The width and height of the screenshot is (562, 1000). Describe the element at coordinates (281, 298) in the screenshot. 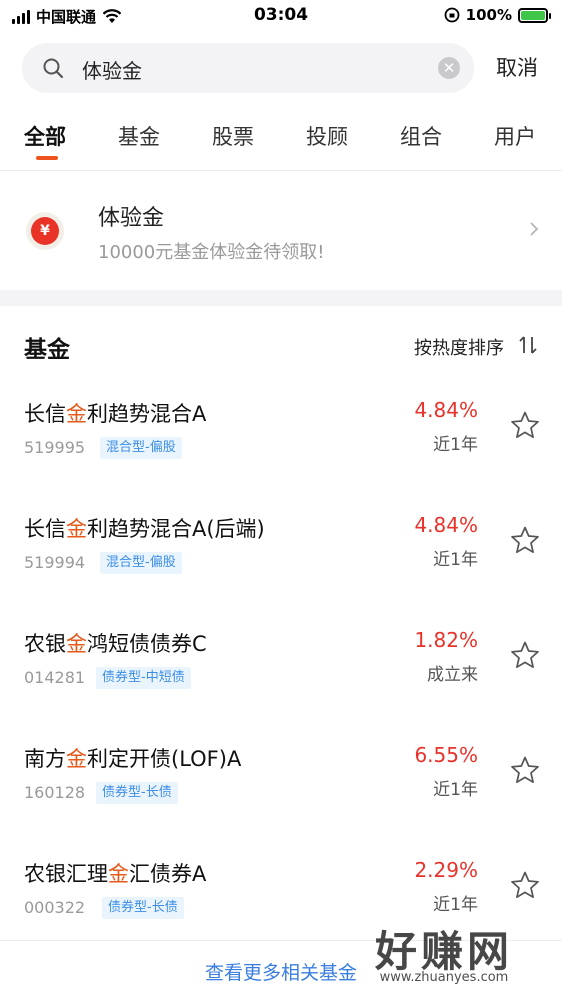

I see `section-separator` at that location.